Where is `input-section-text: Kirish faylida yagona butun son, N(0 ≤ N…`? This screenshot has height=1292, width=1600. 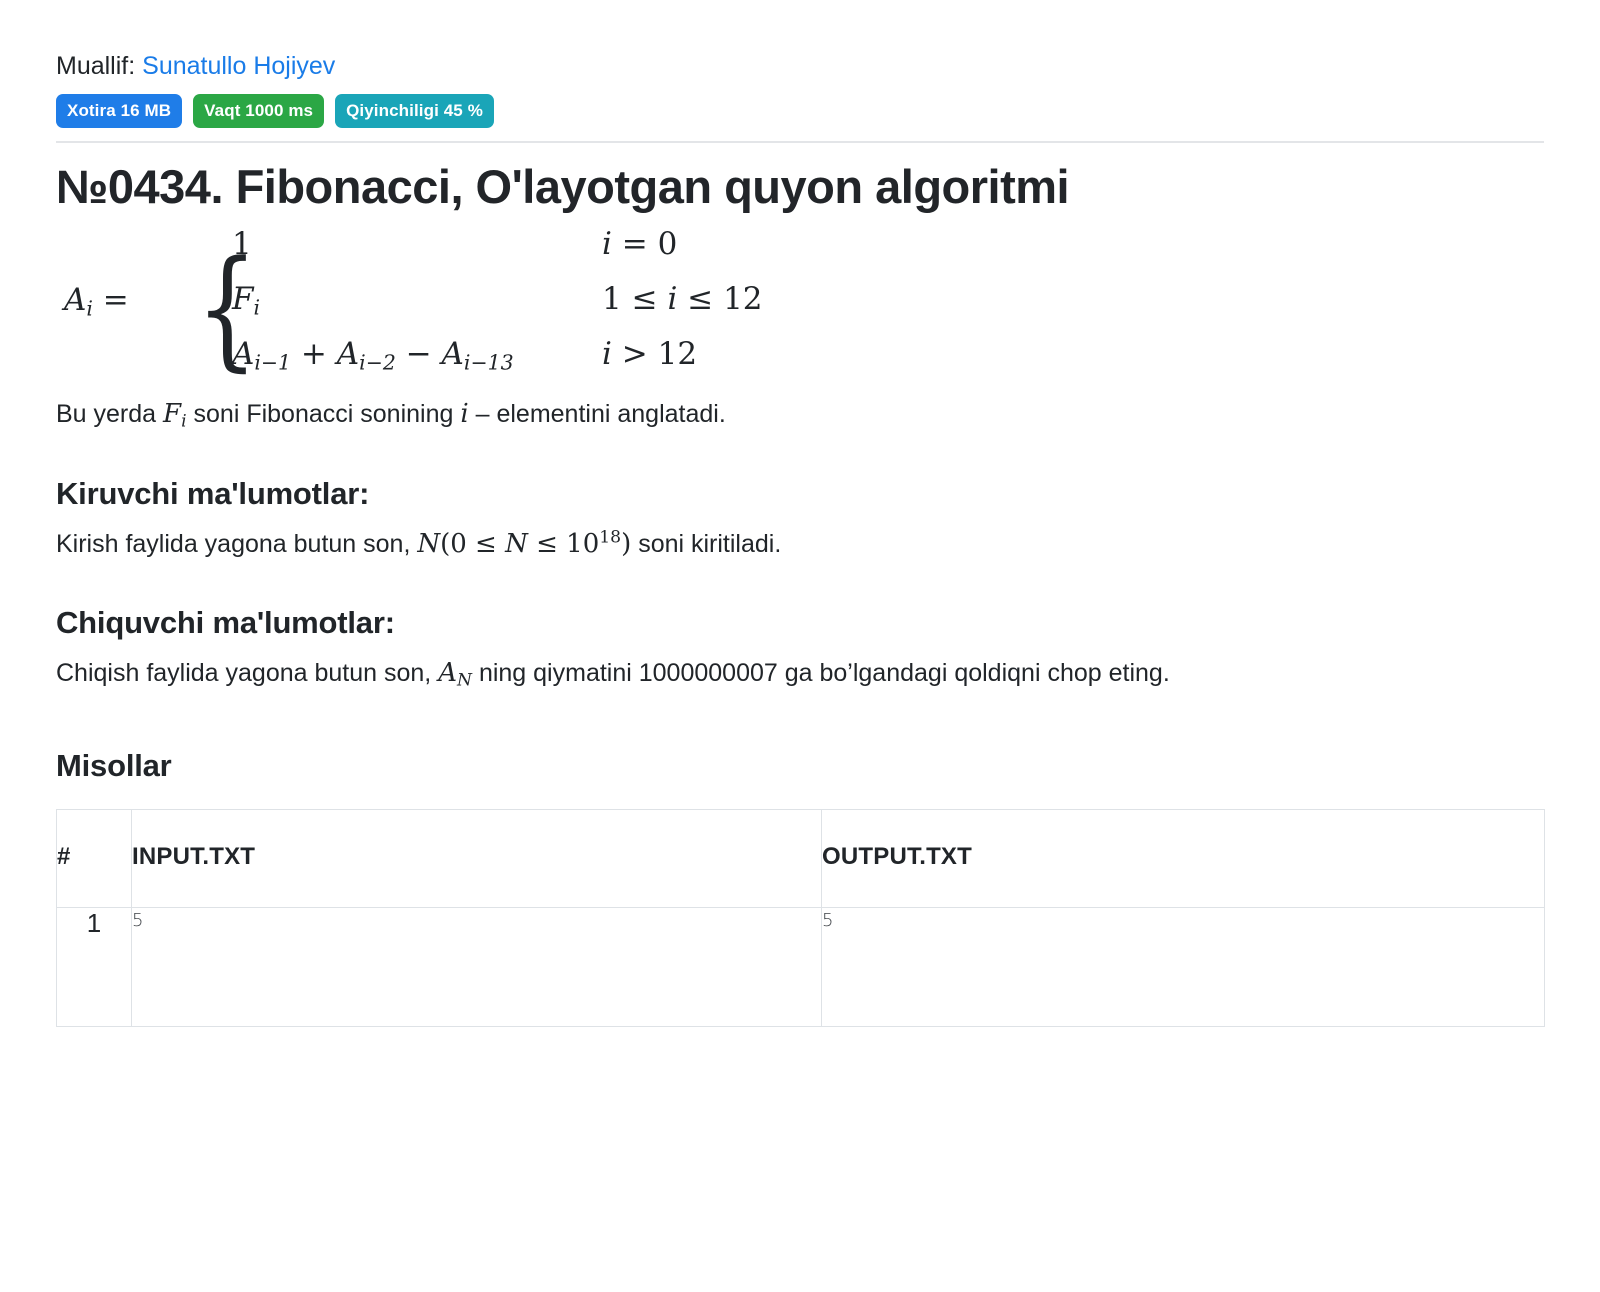 input-section-text: Kirish faylida yagona butun son, N(0 ≤ N… is located at coordinates (800, 544).